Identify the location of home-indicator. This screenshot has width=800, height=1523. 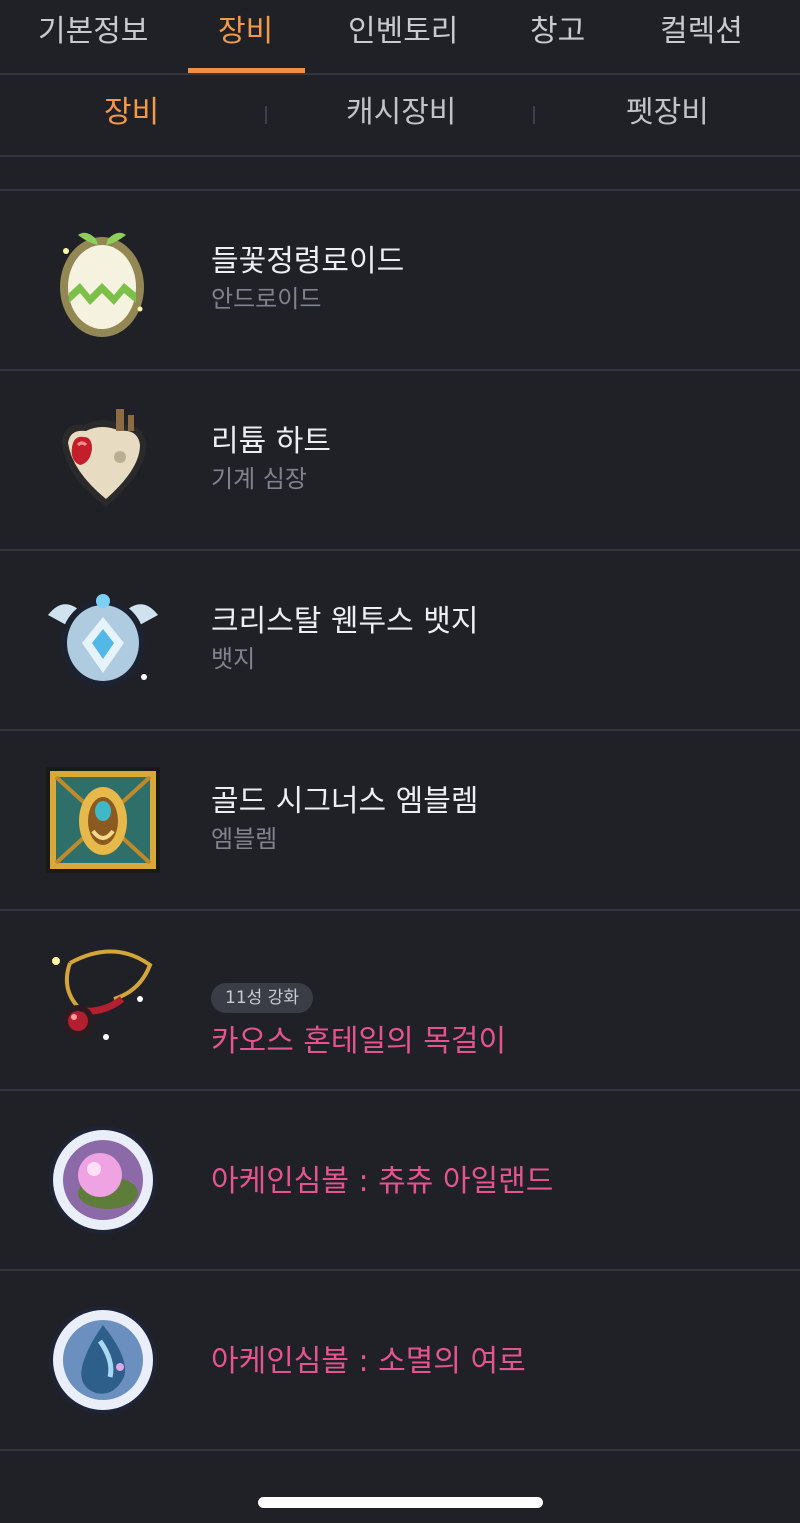
(400, 1502).